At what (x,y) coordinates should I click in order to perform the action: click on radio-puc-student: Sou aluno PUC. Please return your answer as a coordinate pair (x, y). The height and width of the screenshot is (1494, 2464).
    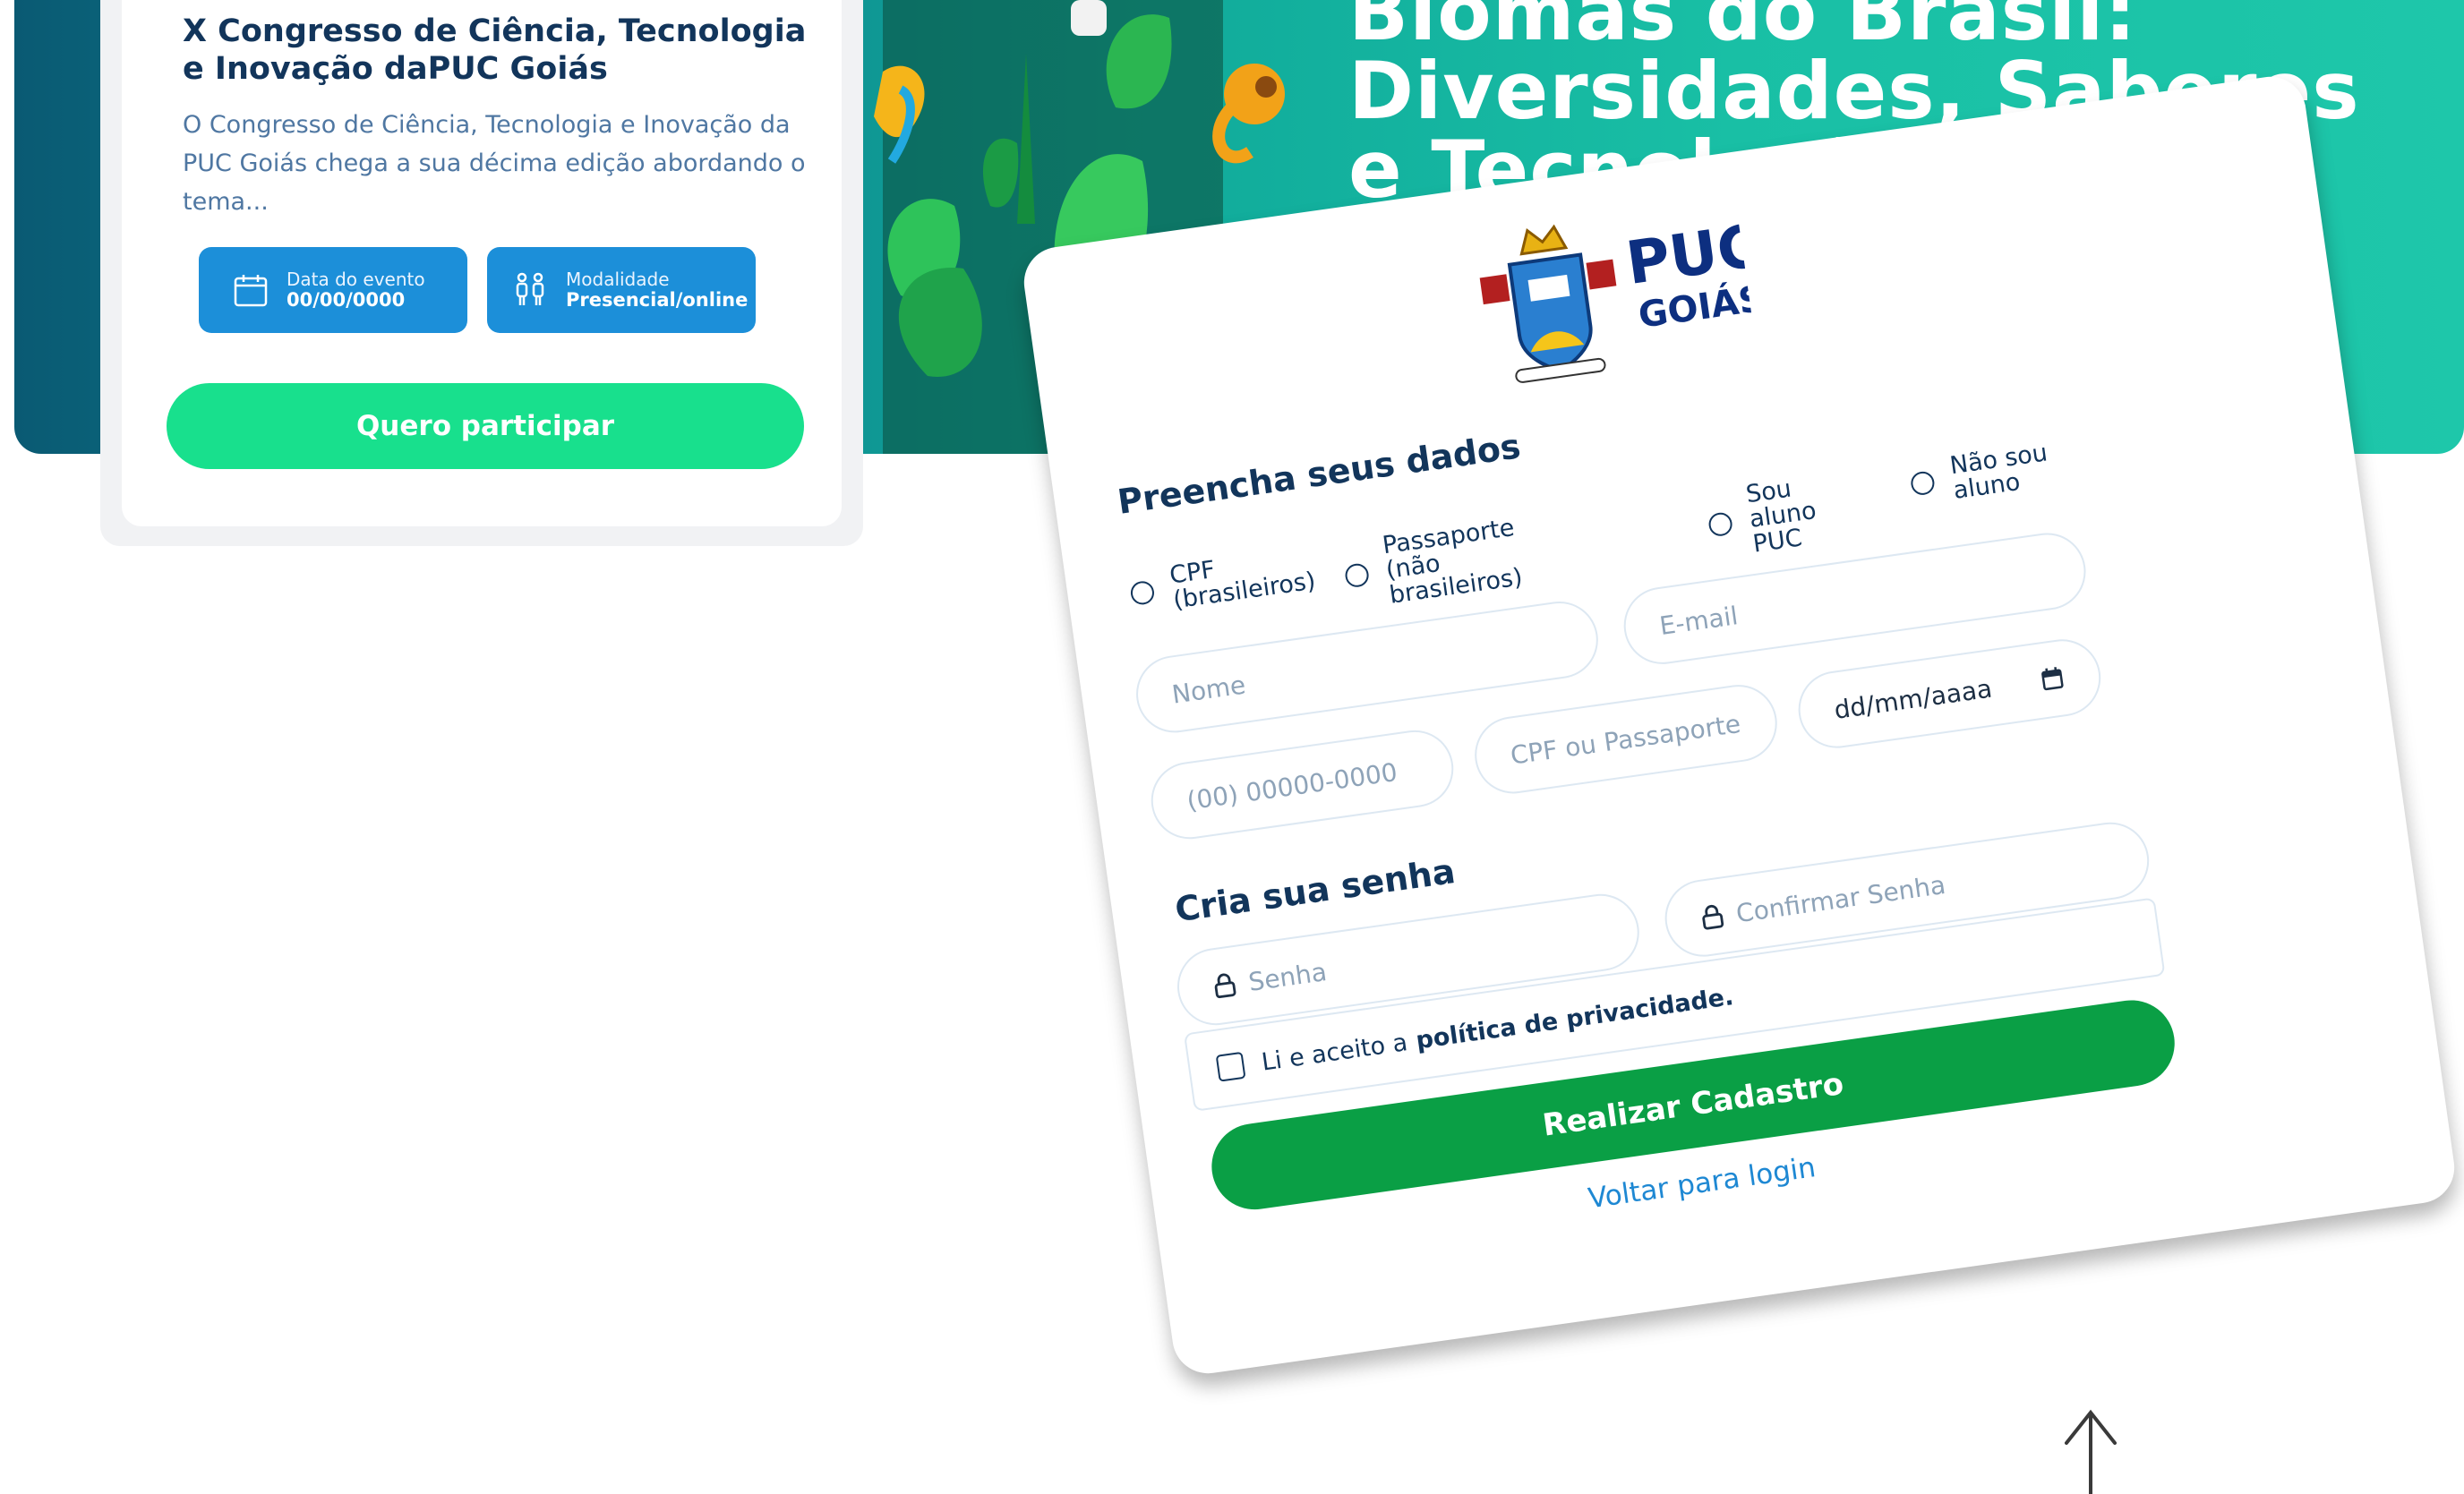
    Looking at the image, I should click on (1789, 514).